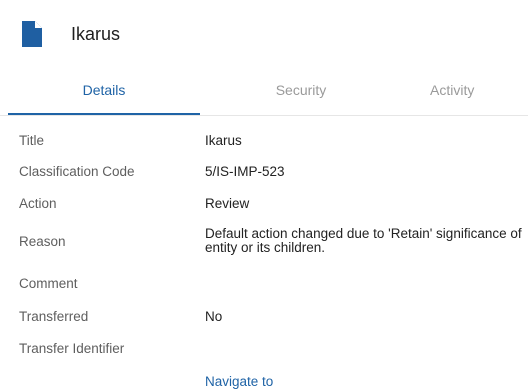 The height and width of the screenshot is (389, 528). What do you see at coordinates (72, 348) in the screenshot?
I see `field-label-transfer-identifier: Transfer Identifier` at bounding box center [72, 348].